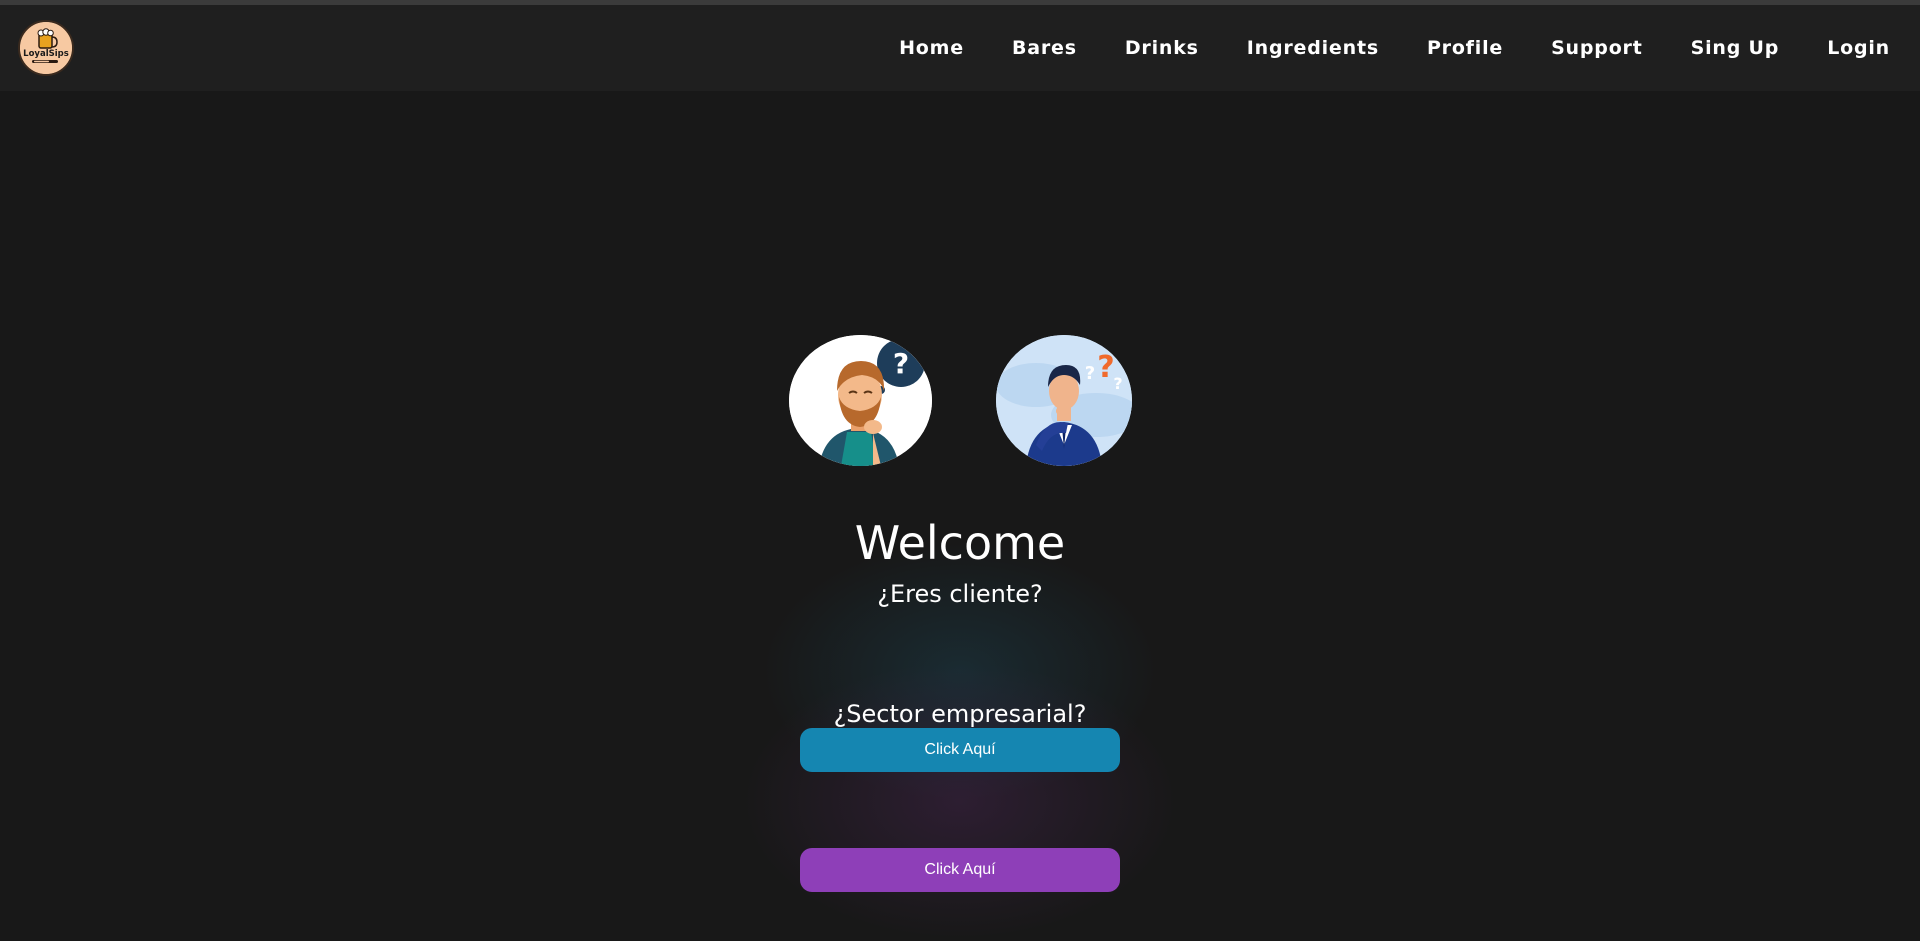 The height and width of the screenshot is (941, 1920). I want to click on nav-home-link: Home, so click(931, 48).